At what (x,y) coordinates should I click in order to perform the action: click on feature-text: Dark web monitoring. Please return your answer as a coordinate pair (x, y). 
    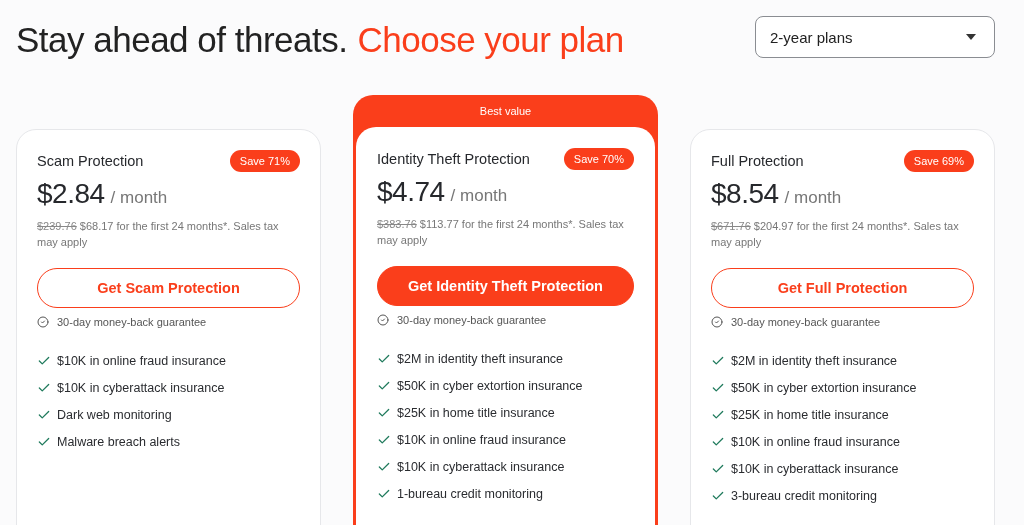
    Looking at the image, I should click on (114, 415).